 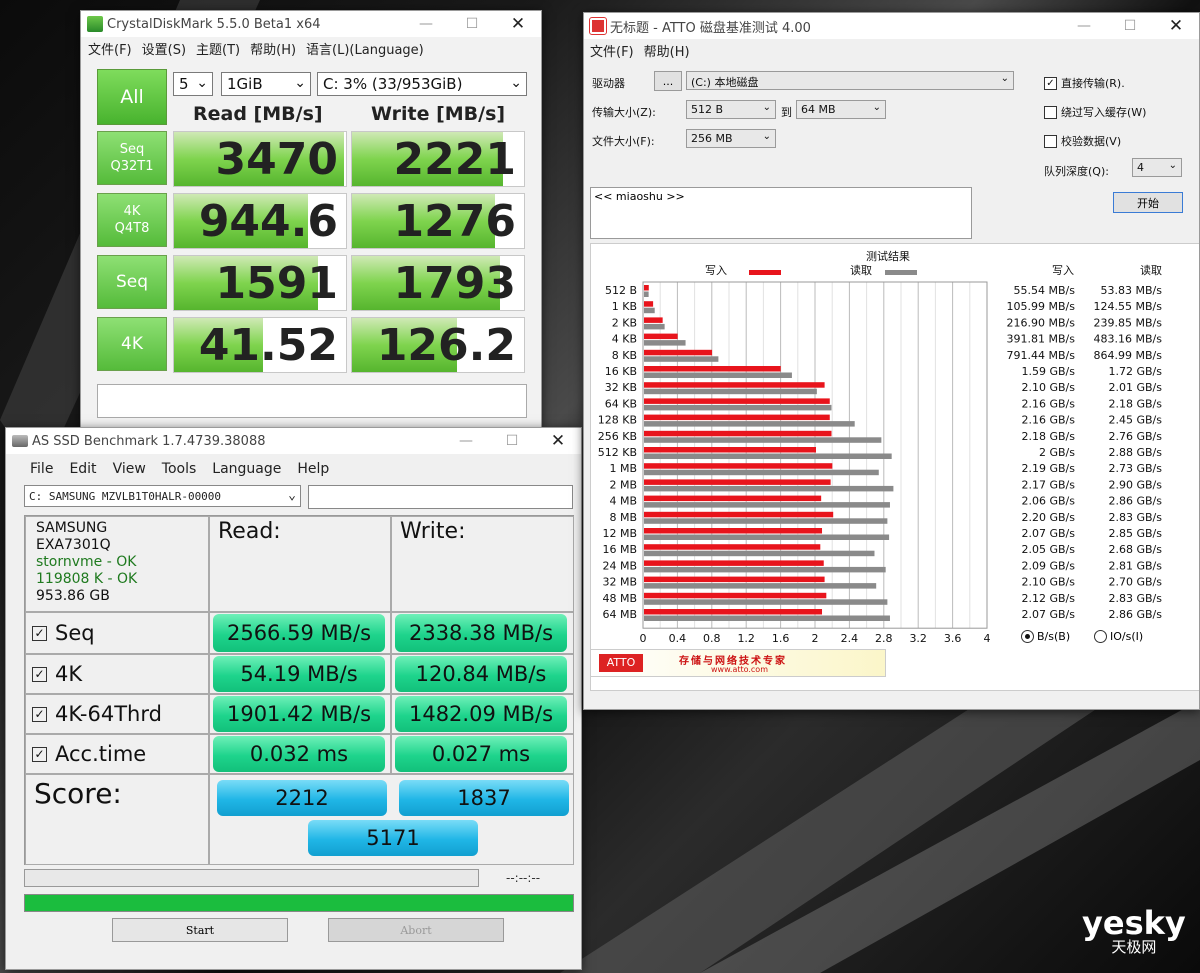 What do you see at coordinates (132, 158) in the screenshot?
I see `test-button: Seq Q32T1` at bounding box center [132, 158].